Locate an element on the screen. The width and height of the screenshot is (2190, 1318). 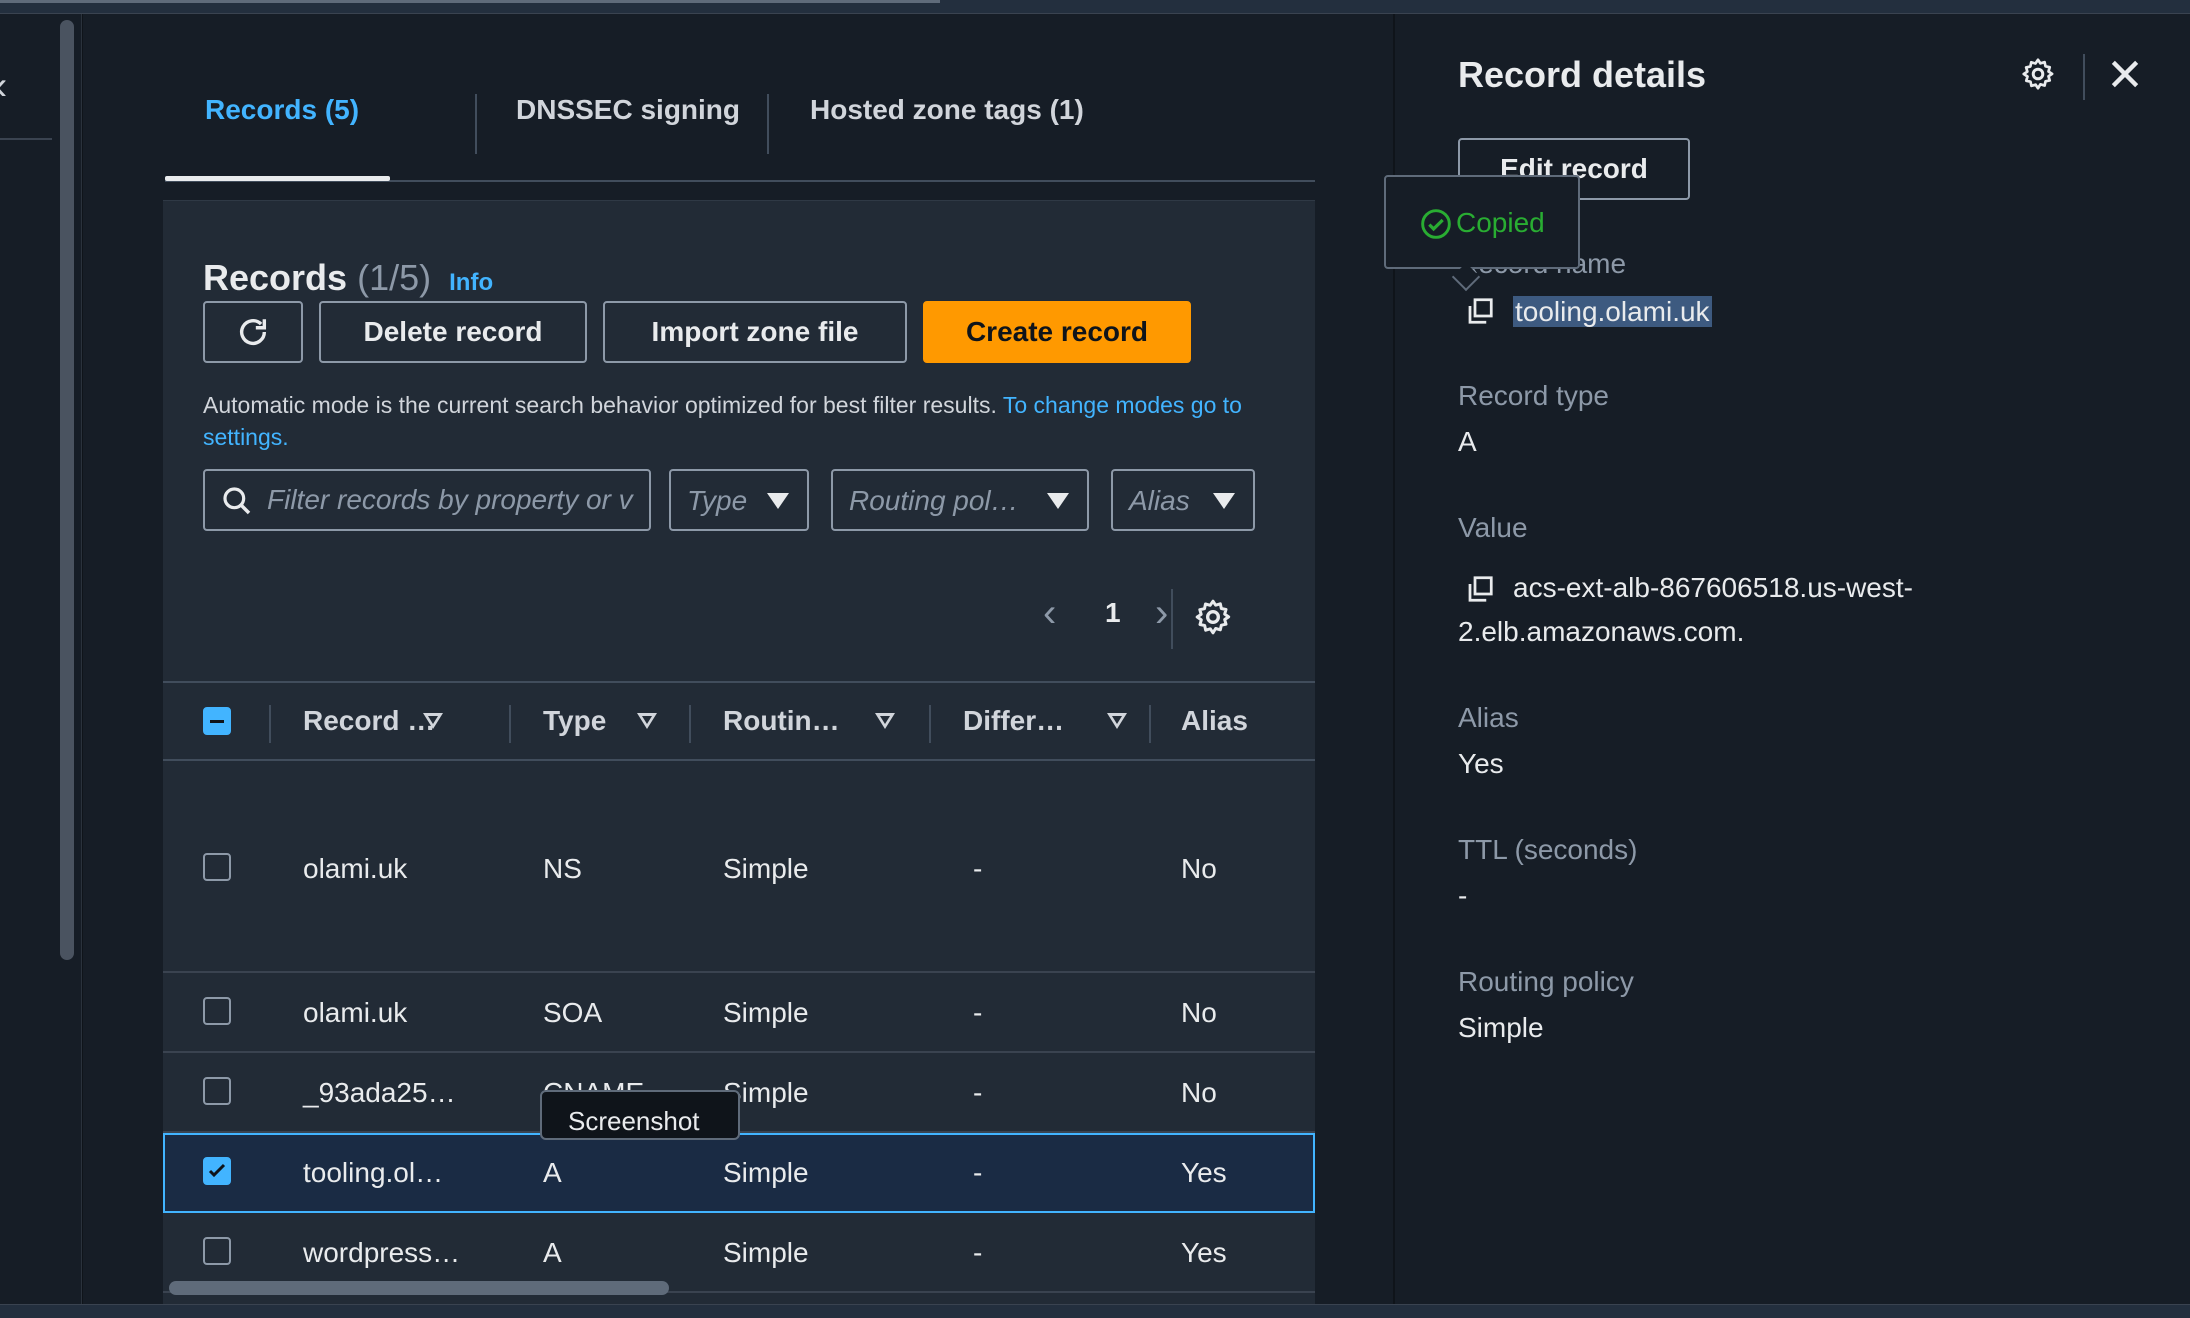
checkmark-icon is located at coordinates (217, 1170).